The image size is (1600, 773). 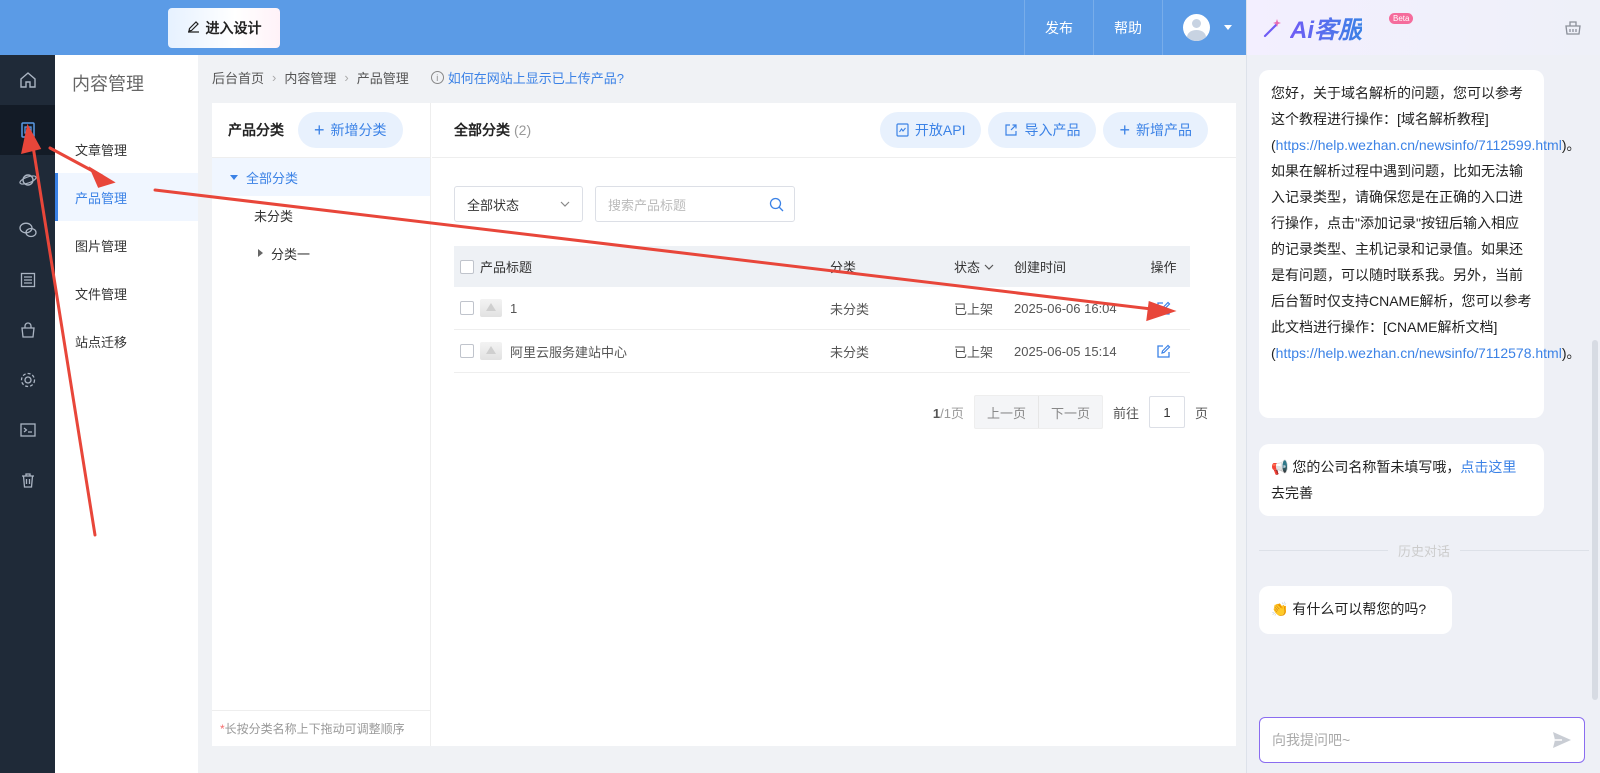 I want to click on header-actions: 开放API 导入产品 + 新增产品, so click(x=1043, y=130).